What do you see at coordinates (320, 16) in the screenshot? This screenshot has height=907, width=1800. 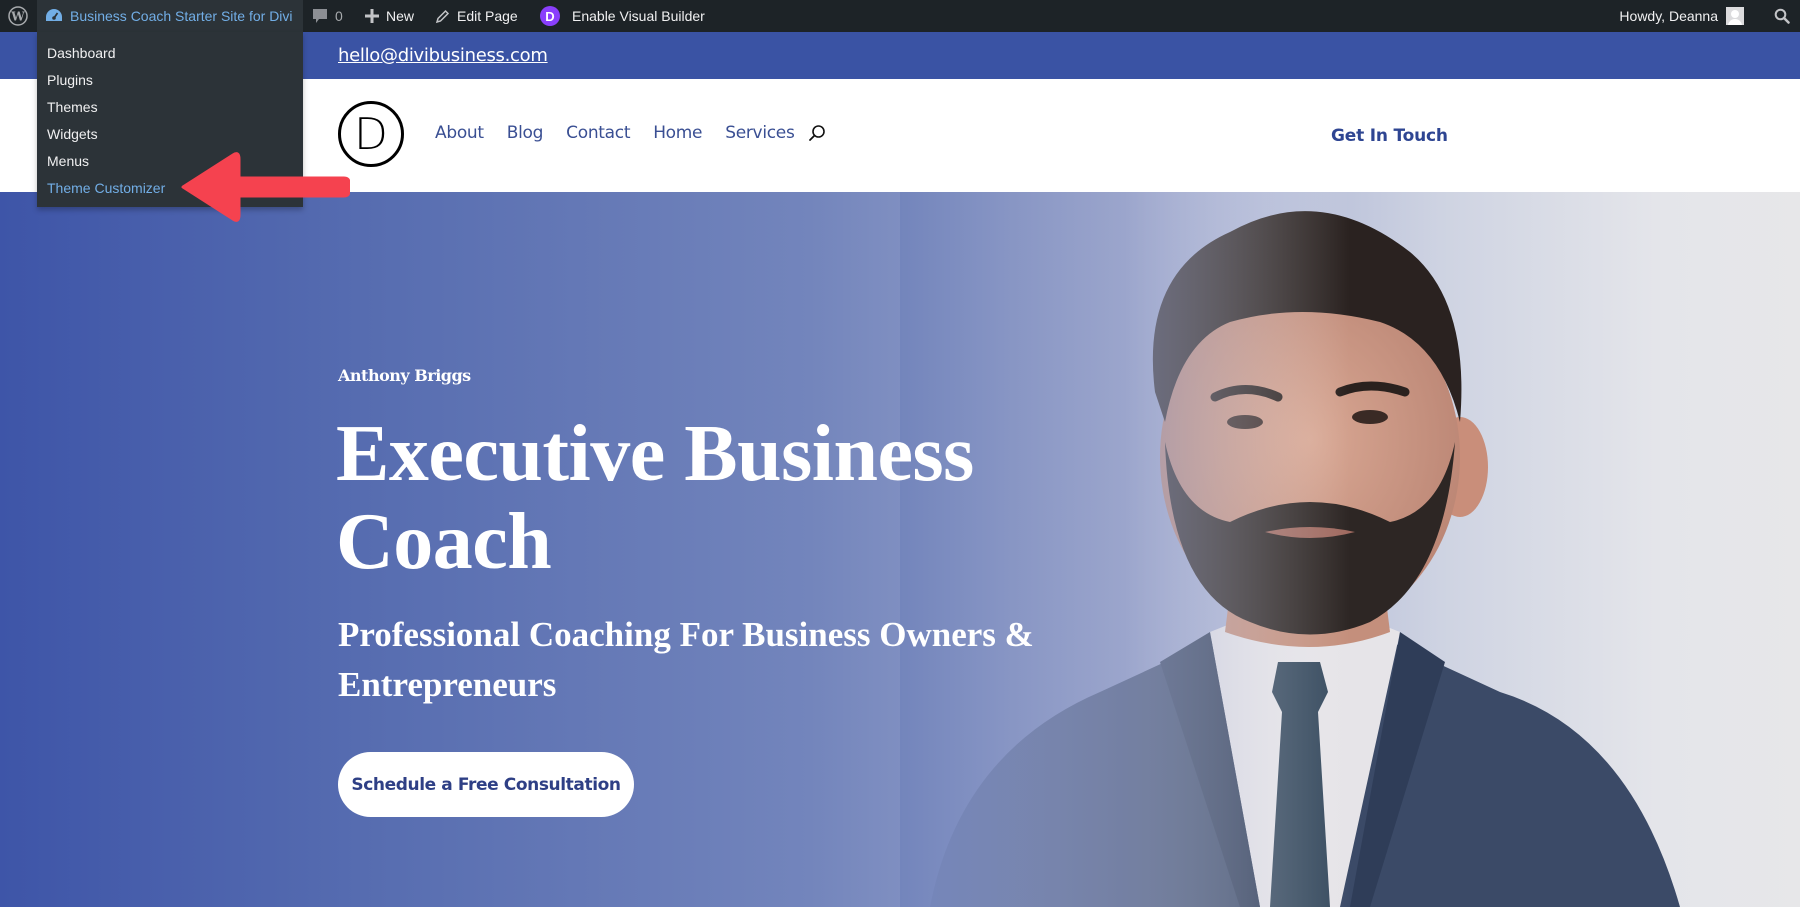 I see `comment-bubble-icon` at bounding box center [320, 16].